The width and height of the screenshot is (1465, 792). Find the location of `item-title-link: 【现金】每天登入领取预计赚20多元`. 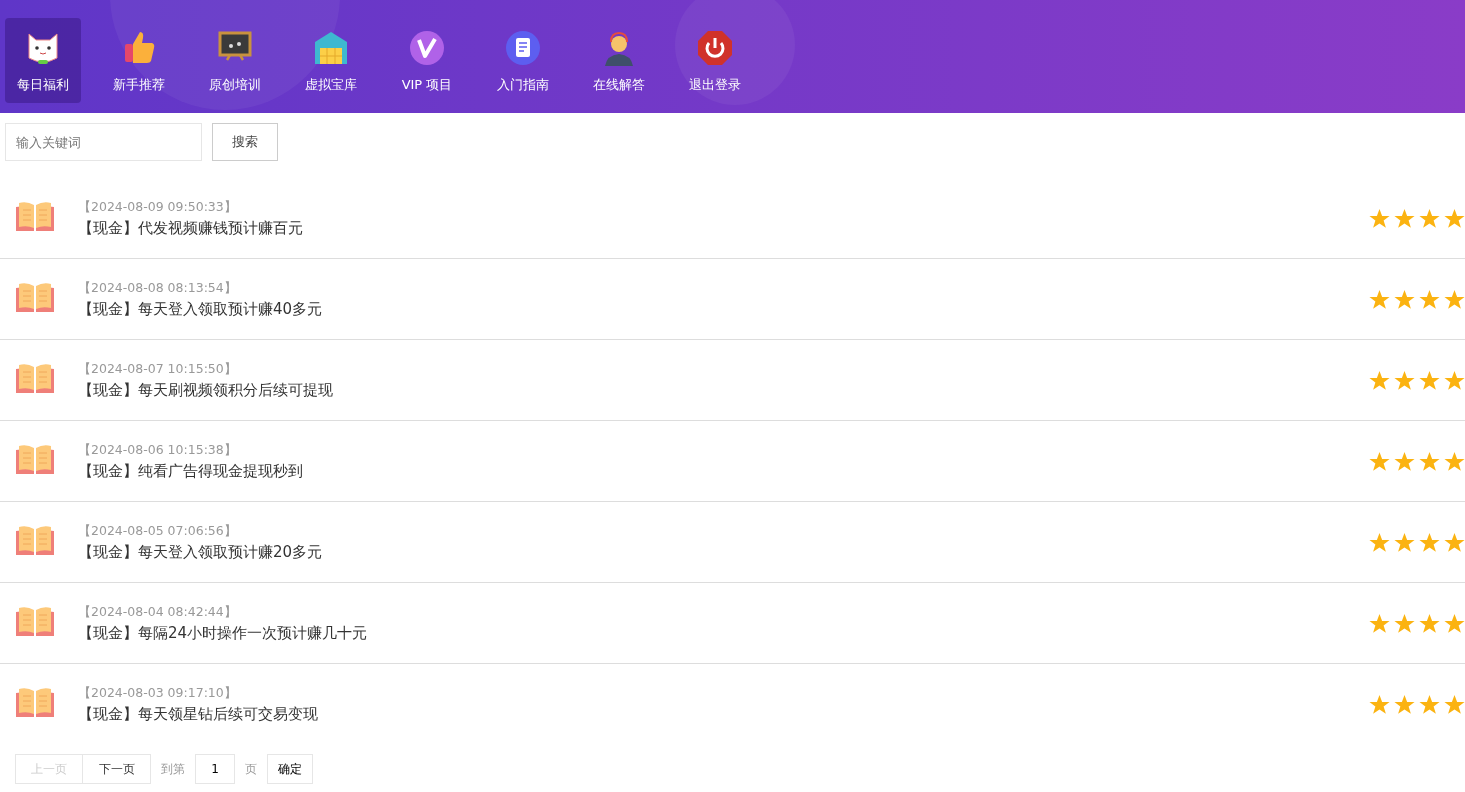

item-title-link: 【现金】每天登入领取预计赚20多元 is located at coordinates (723, 552).